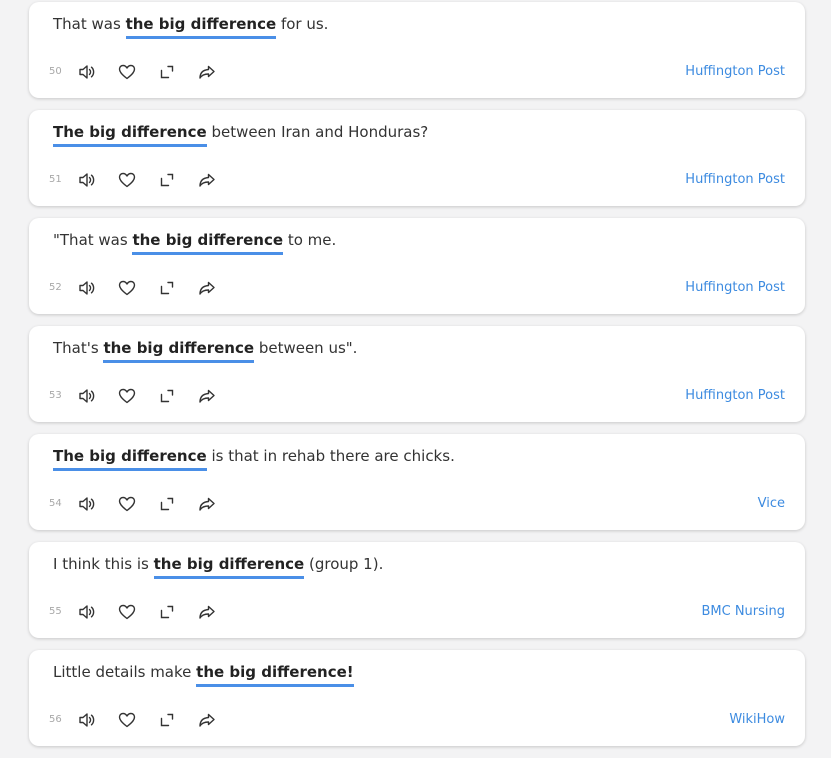 This screenshot has width=831, height=758. What do you see at coordinates (275, 675) in the screenshot?
I see `highlighted-phrase: the big difference!` at bounding box center [275, 675].